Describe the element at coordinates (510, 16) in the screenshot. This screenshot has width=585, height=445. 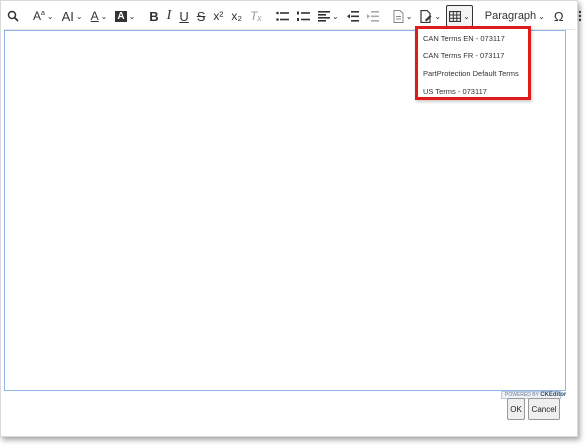
I see `heading-dropdown-label: Paragraph` at that location.